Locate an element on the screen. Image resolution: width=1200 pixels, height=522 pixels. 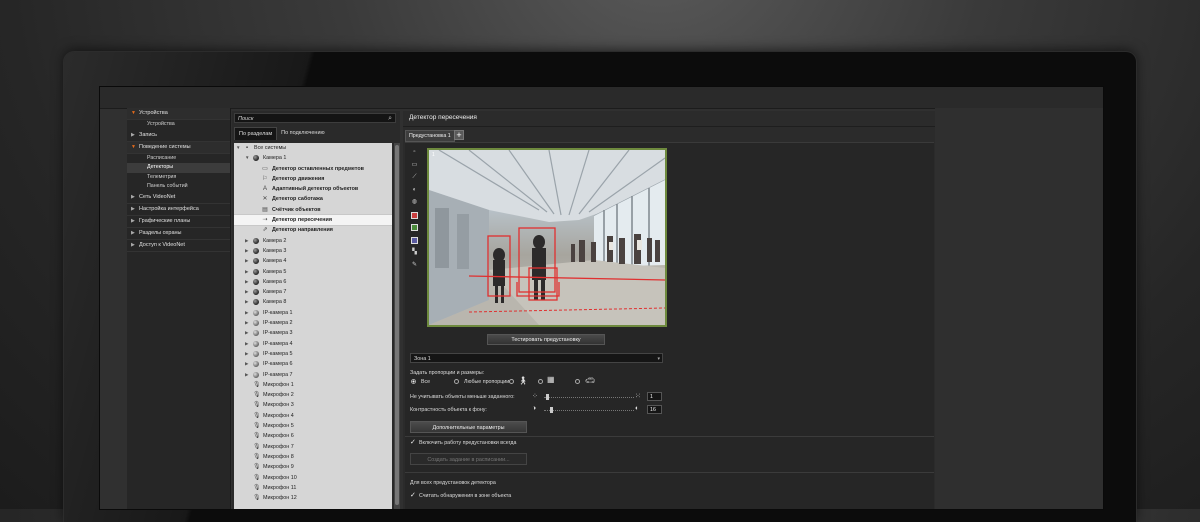
tree-detector: ▤ Счётчик объектов is located at coordinates (313, 210).